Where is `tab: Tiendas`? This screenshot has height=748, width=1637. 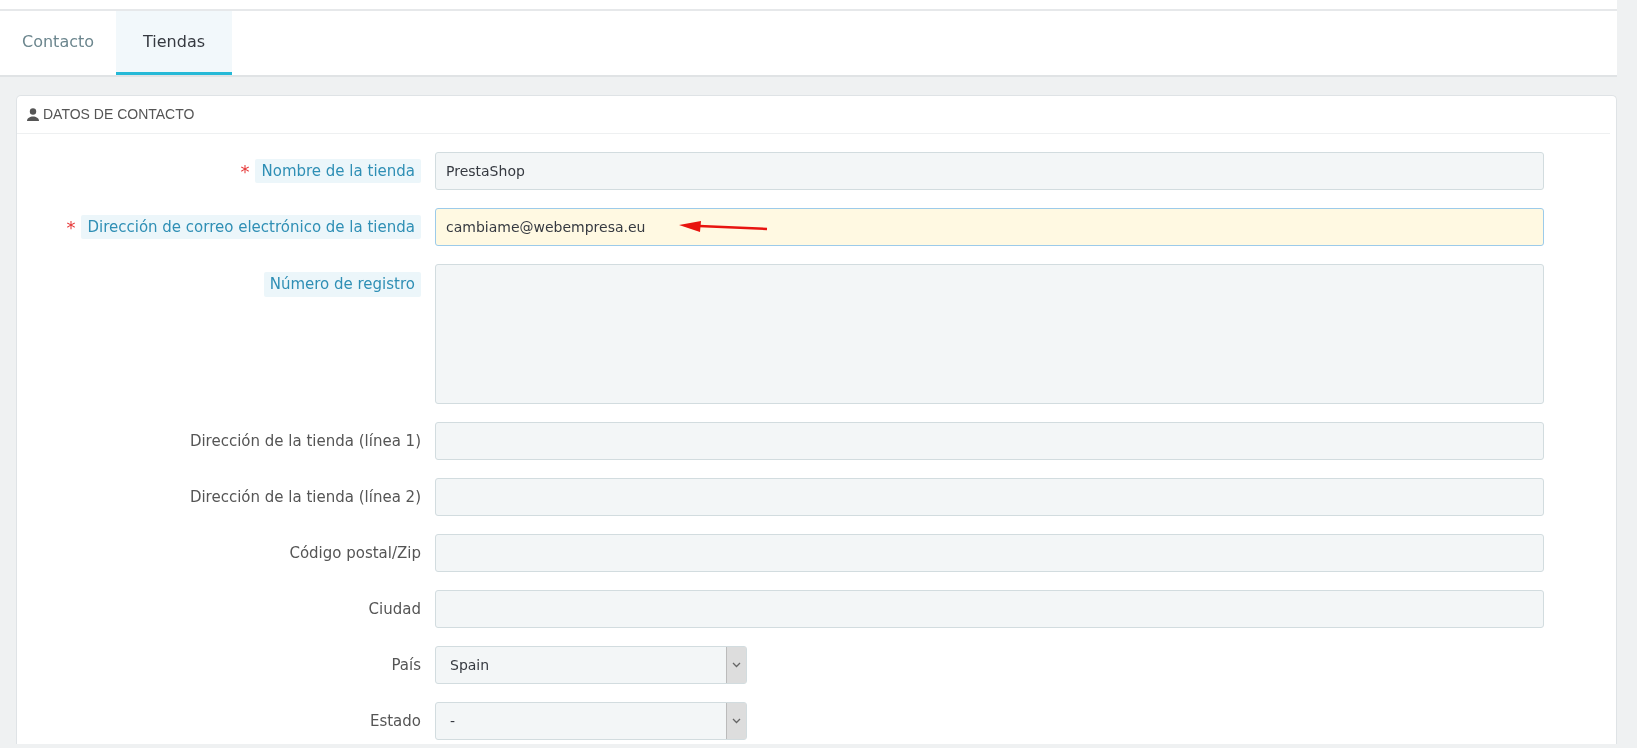 tab: Tiendas is located at coordinates (174, 43).